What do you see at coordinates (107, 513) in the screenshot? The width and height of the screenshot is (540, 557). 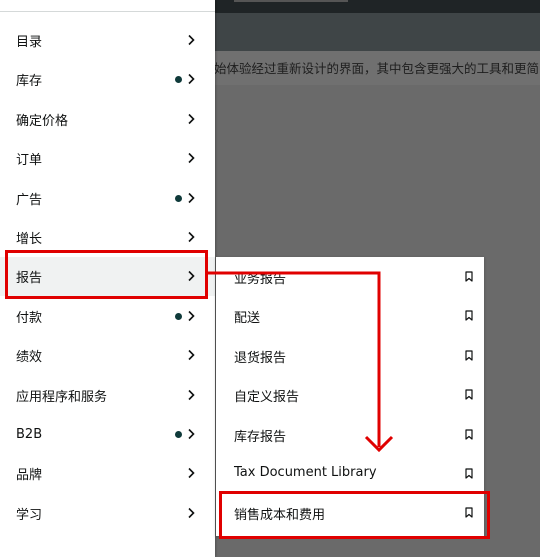 I see `sidebar-item-12: 学习` at bounding box center [107, 513].